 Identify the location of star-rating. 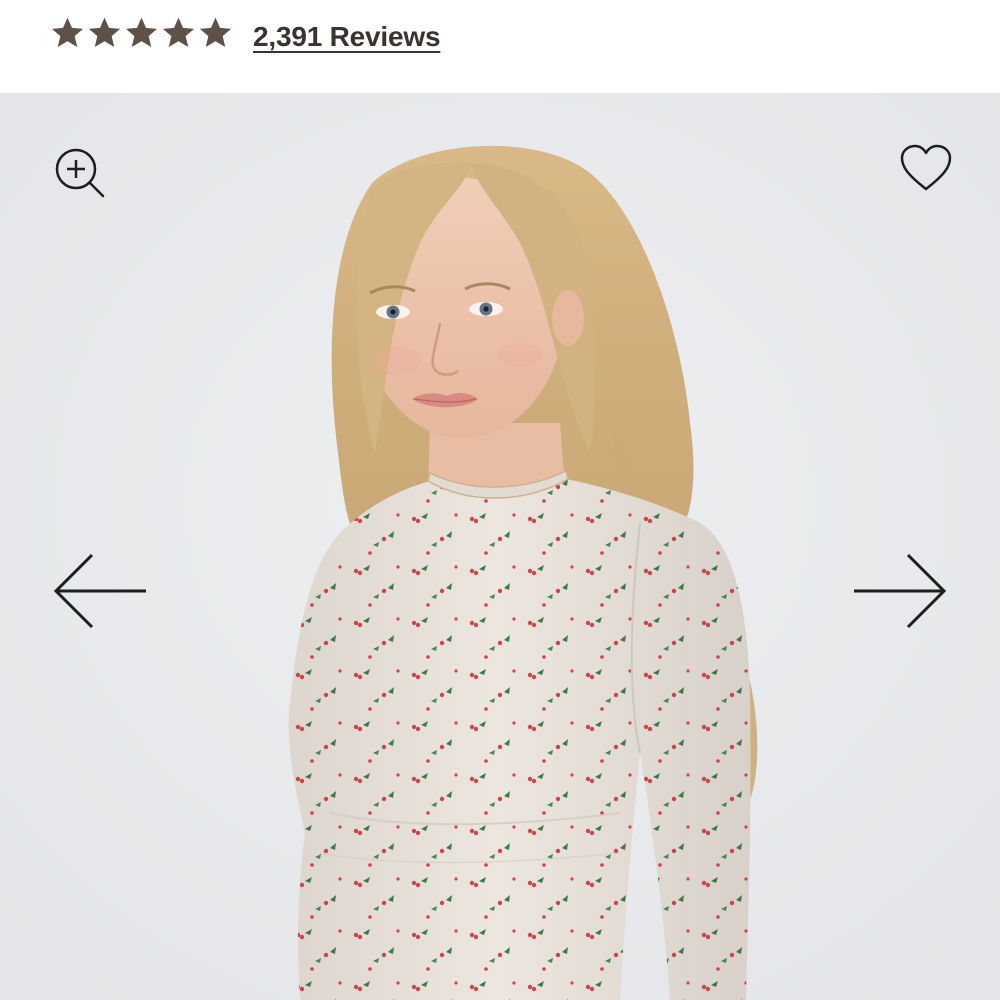
(141, 32).